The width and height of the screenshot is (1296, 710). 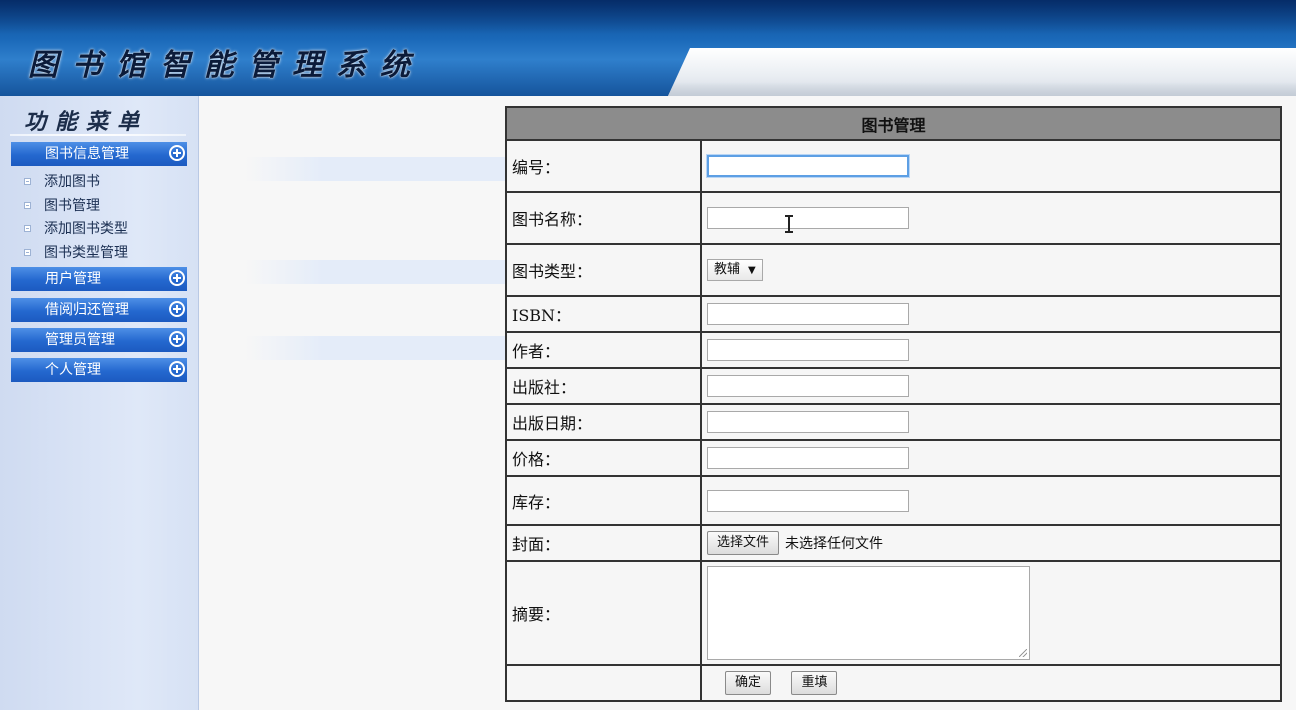 I want to click on field-label: 作者：, so click(x=603, y=350).